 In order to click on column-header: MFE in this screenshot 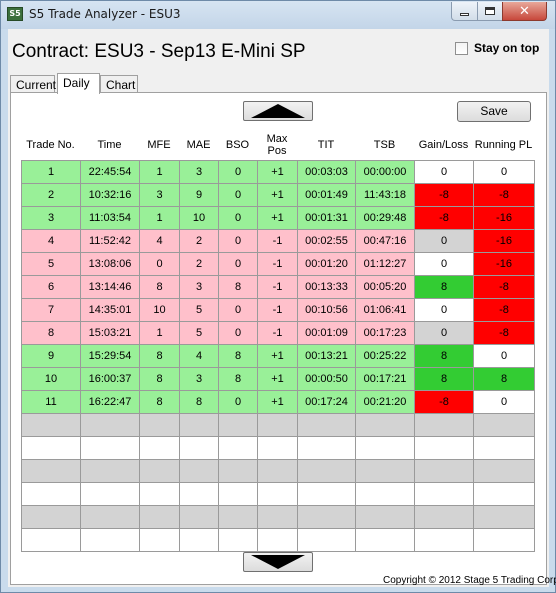, I will do `click(159, 145)`.